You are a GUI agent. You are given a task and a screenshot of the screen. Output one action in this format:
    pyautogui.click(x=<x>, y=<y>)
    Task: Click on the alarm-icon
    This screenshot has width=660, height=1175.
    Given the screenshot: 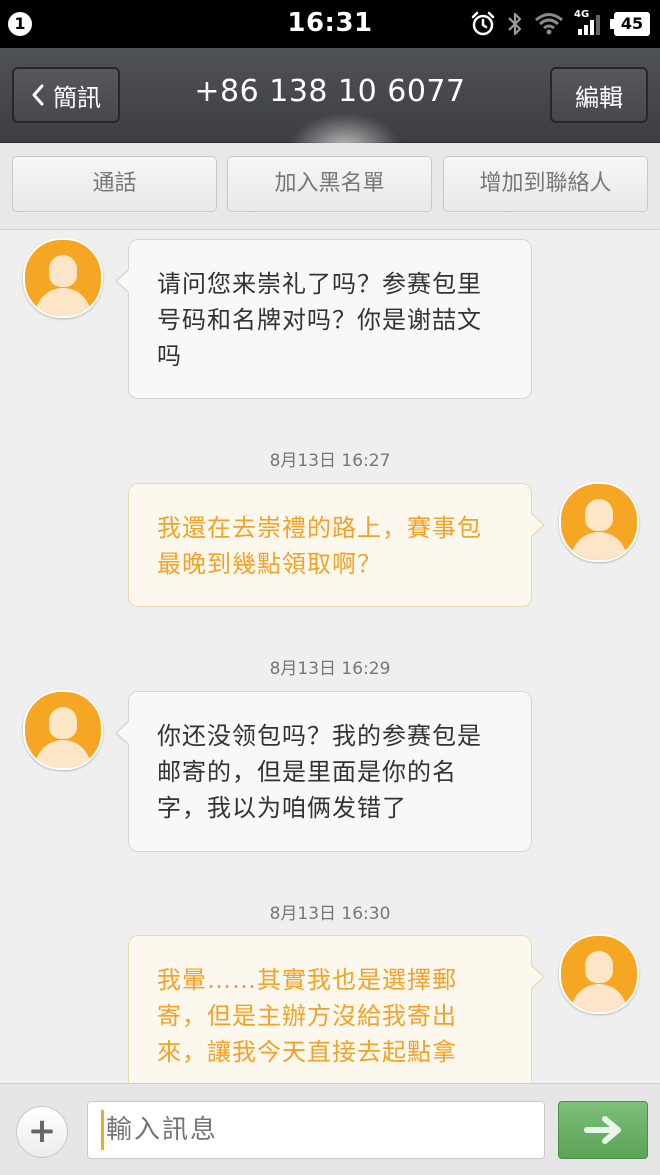 What is the action you would take?
    pyautogui.click(x=483, y=24)
    